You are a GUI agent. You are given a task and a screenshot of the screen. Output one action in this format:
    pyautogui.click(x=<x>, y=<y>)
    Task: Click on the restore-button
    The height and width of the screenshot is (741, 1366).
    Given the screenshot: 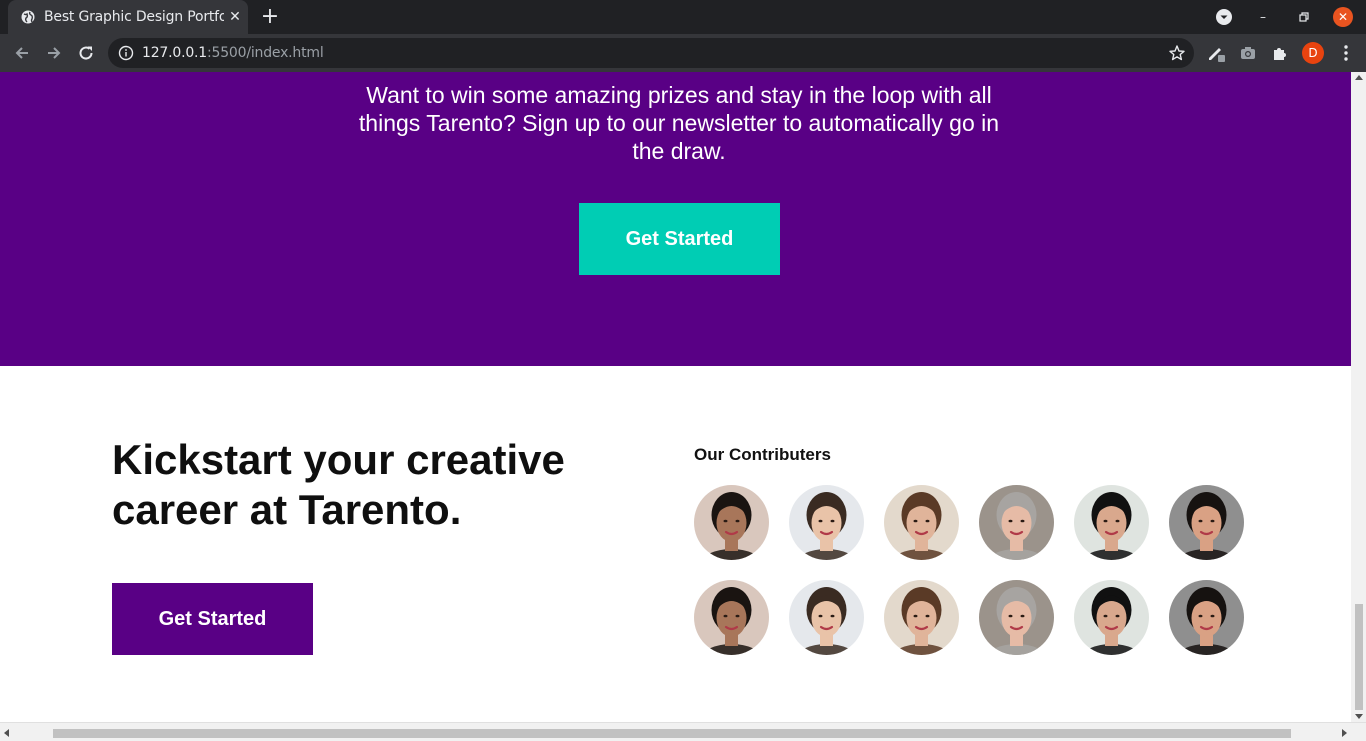 What is the action you would take?
    pyautogui.click(x=1303, y=17)
    